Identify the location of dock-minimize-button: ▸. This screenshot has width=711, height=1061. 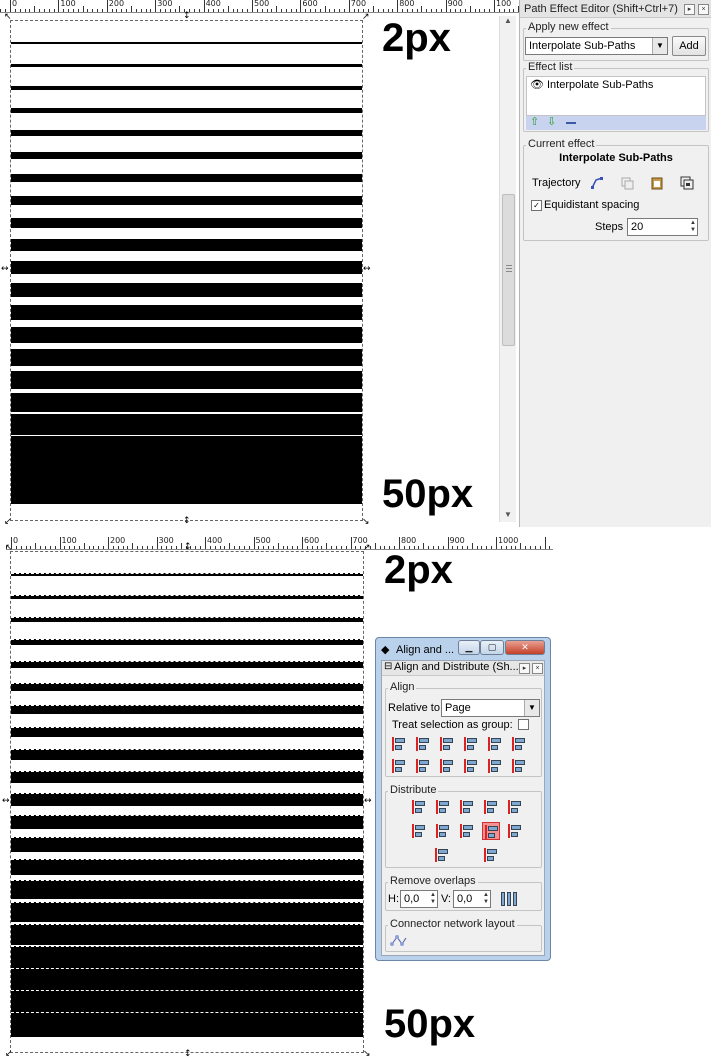
(689, 9).